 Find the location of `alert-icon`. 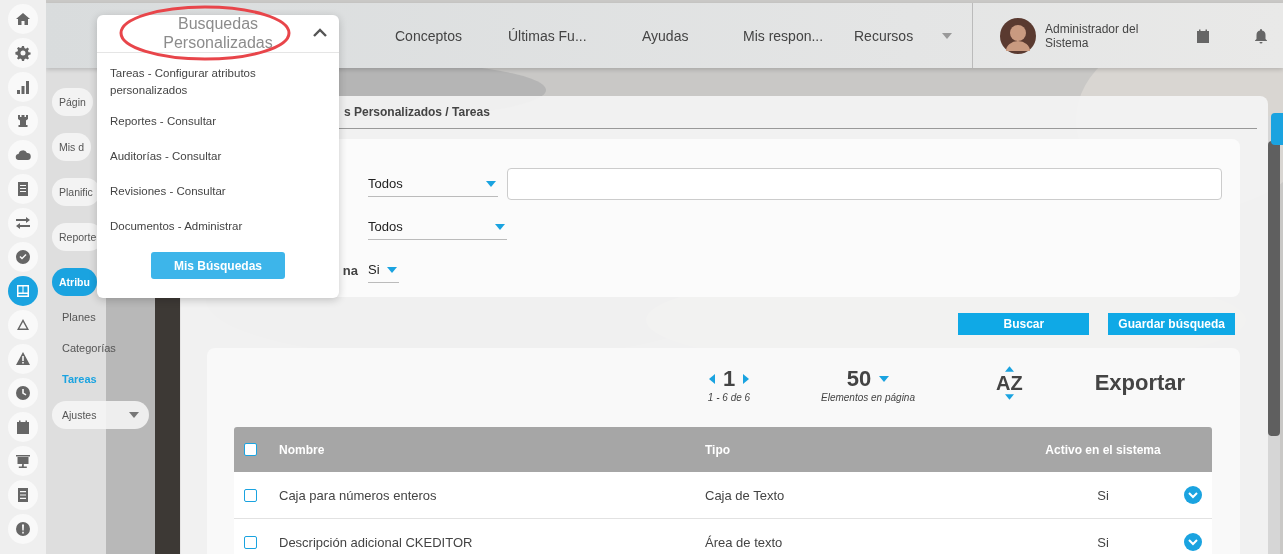

alert-icon is located at coordinates (23, 529).